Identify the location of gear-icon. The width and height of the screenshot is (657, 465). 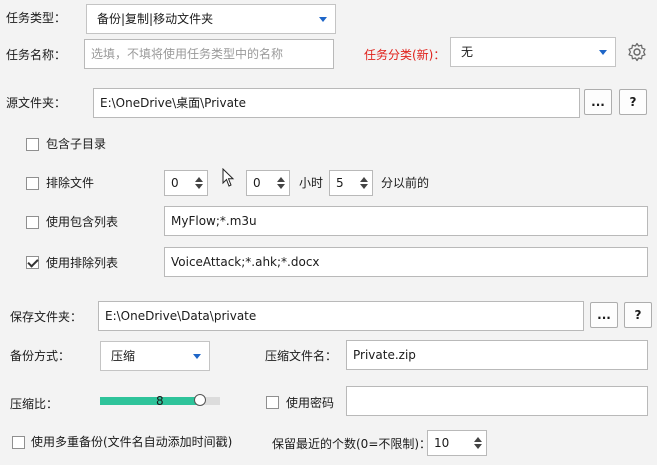
(637, 52).